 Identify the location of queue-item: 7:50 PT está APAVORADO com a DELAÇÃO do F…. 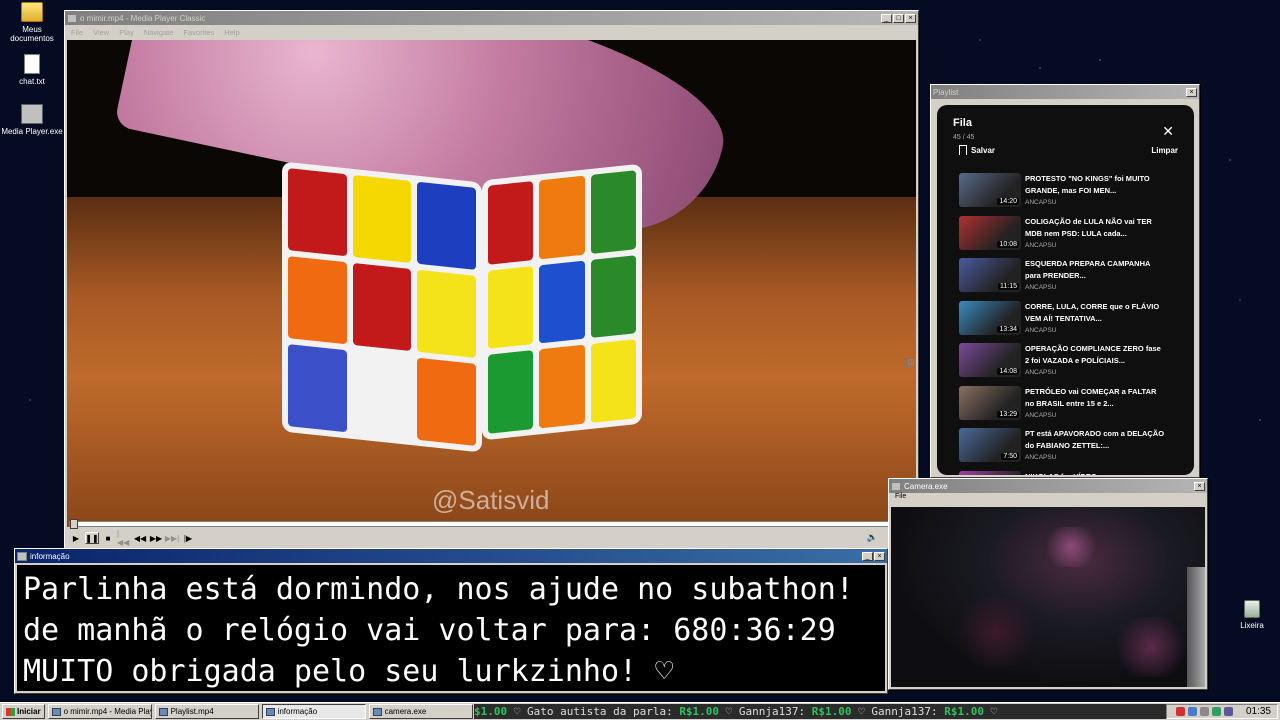
(1071, 449).